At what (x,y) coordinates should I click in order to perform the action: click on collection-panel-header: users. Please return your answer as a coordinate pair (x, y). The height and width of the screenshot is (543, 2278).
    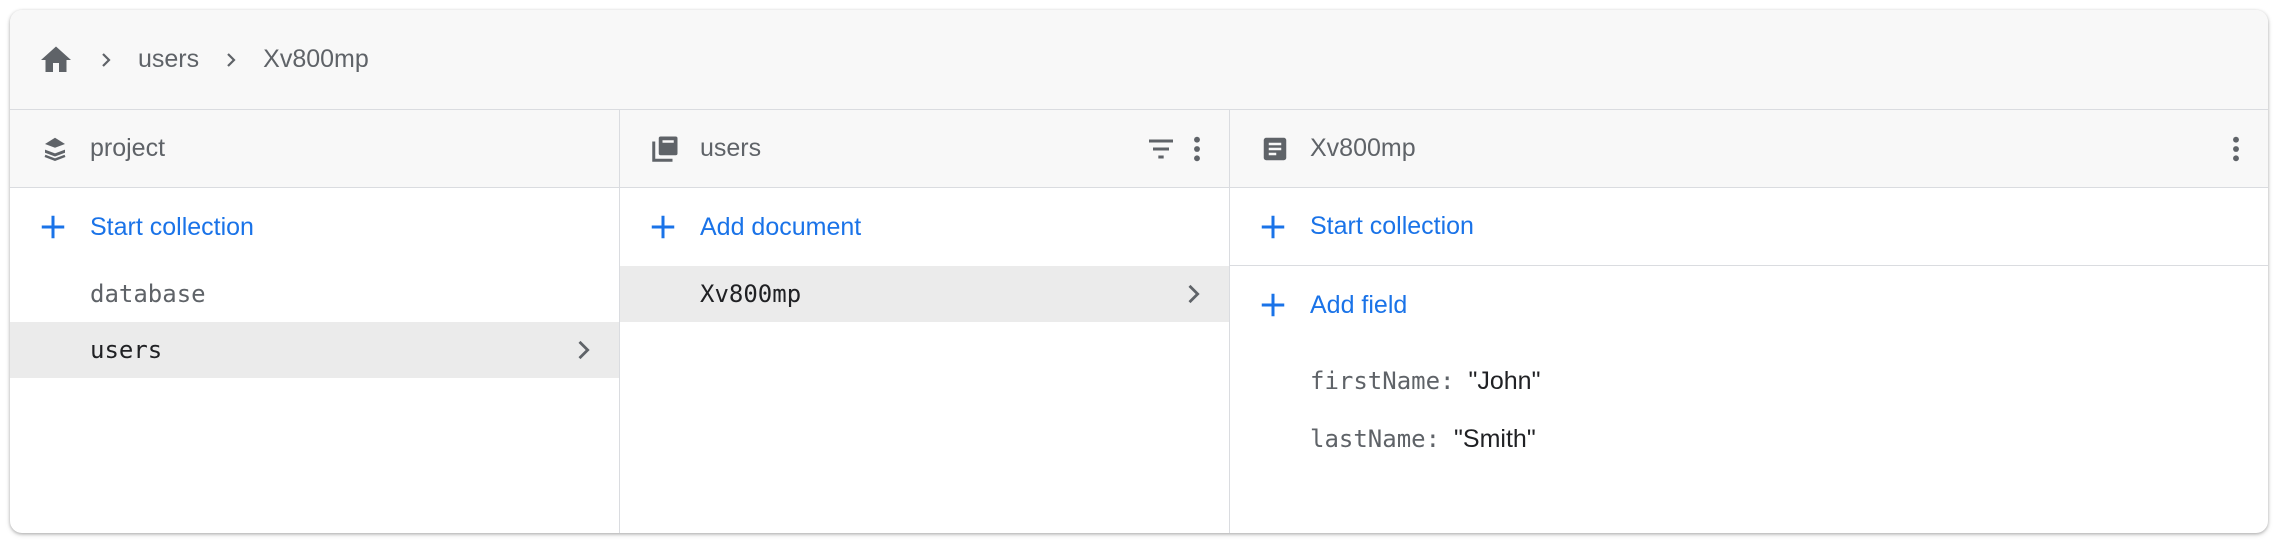
    Looking at the image, I should click on (924, 149).